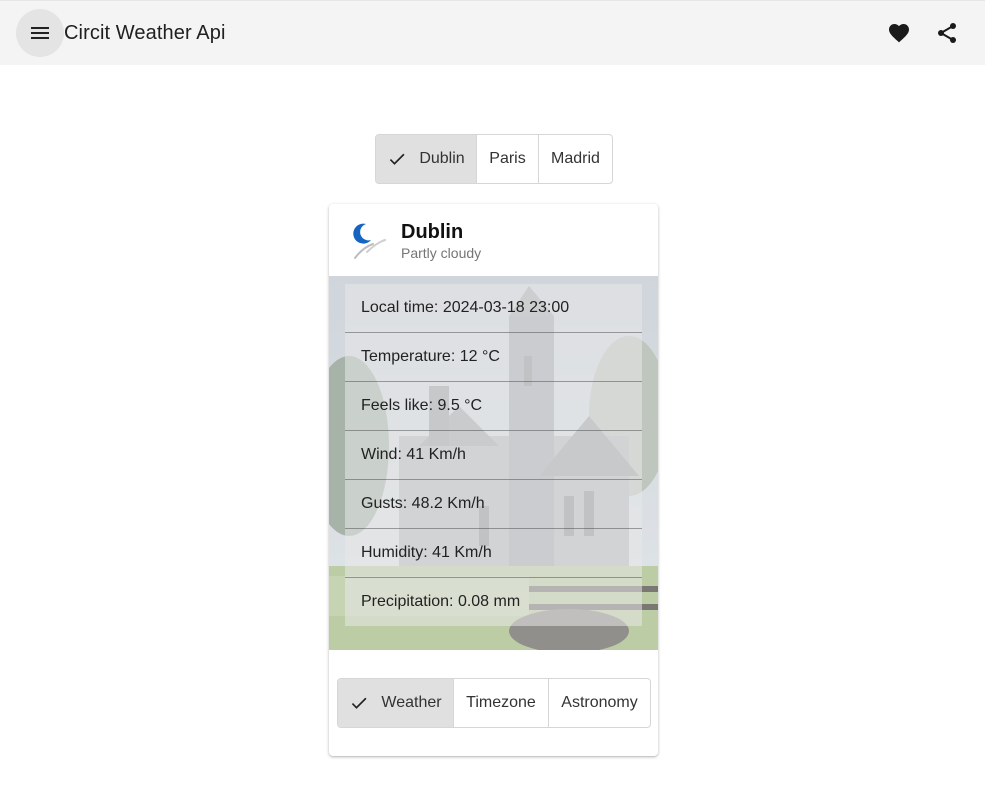 Image resolution: width=985 pixels, height=808 pixels. Describe the element at coordinates (493, 504) in the screenshot. I see `detail-gusts: Gusts: 48.2 Km/h` at that location.